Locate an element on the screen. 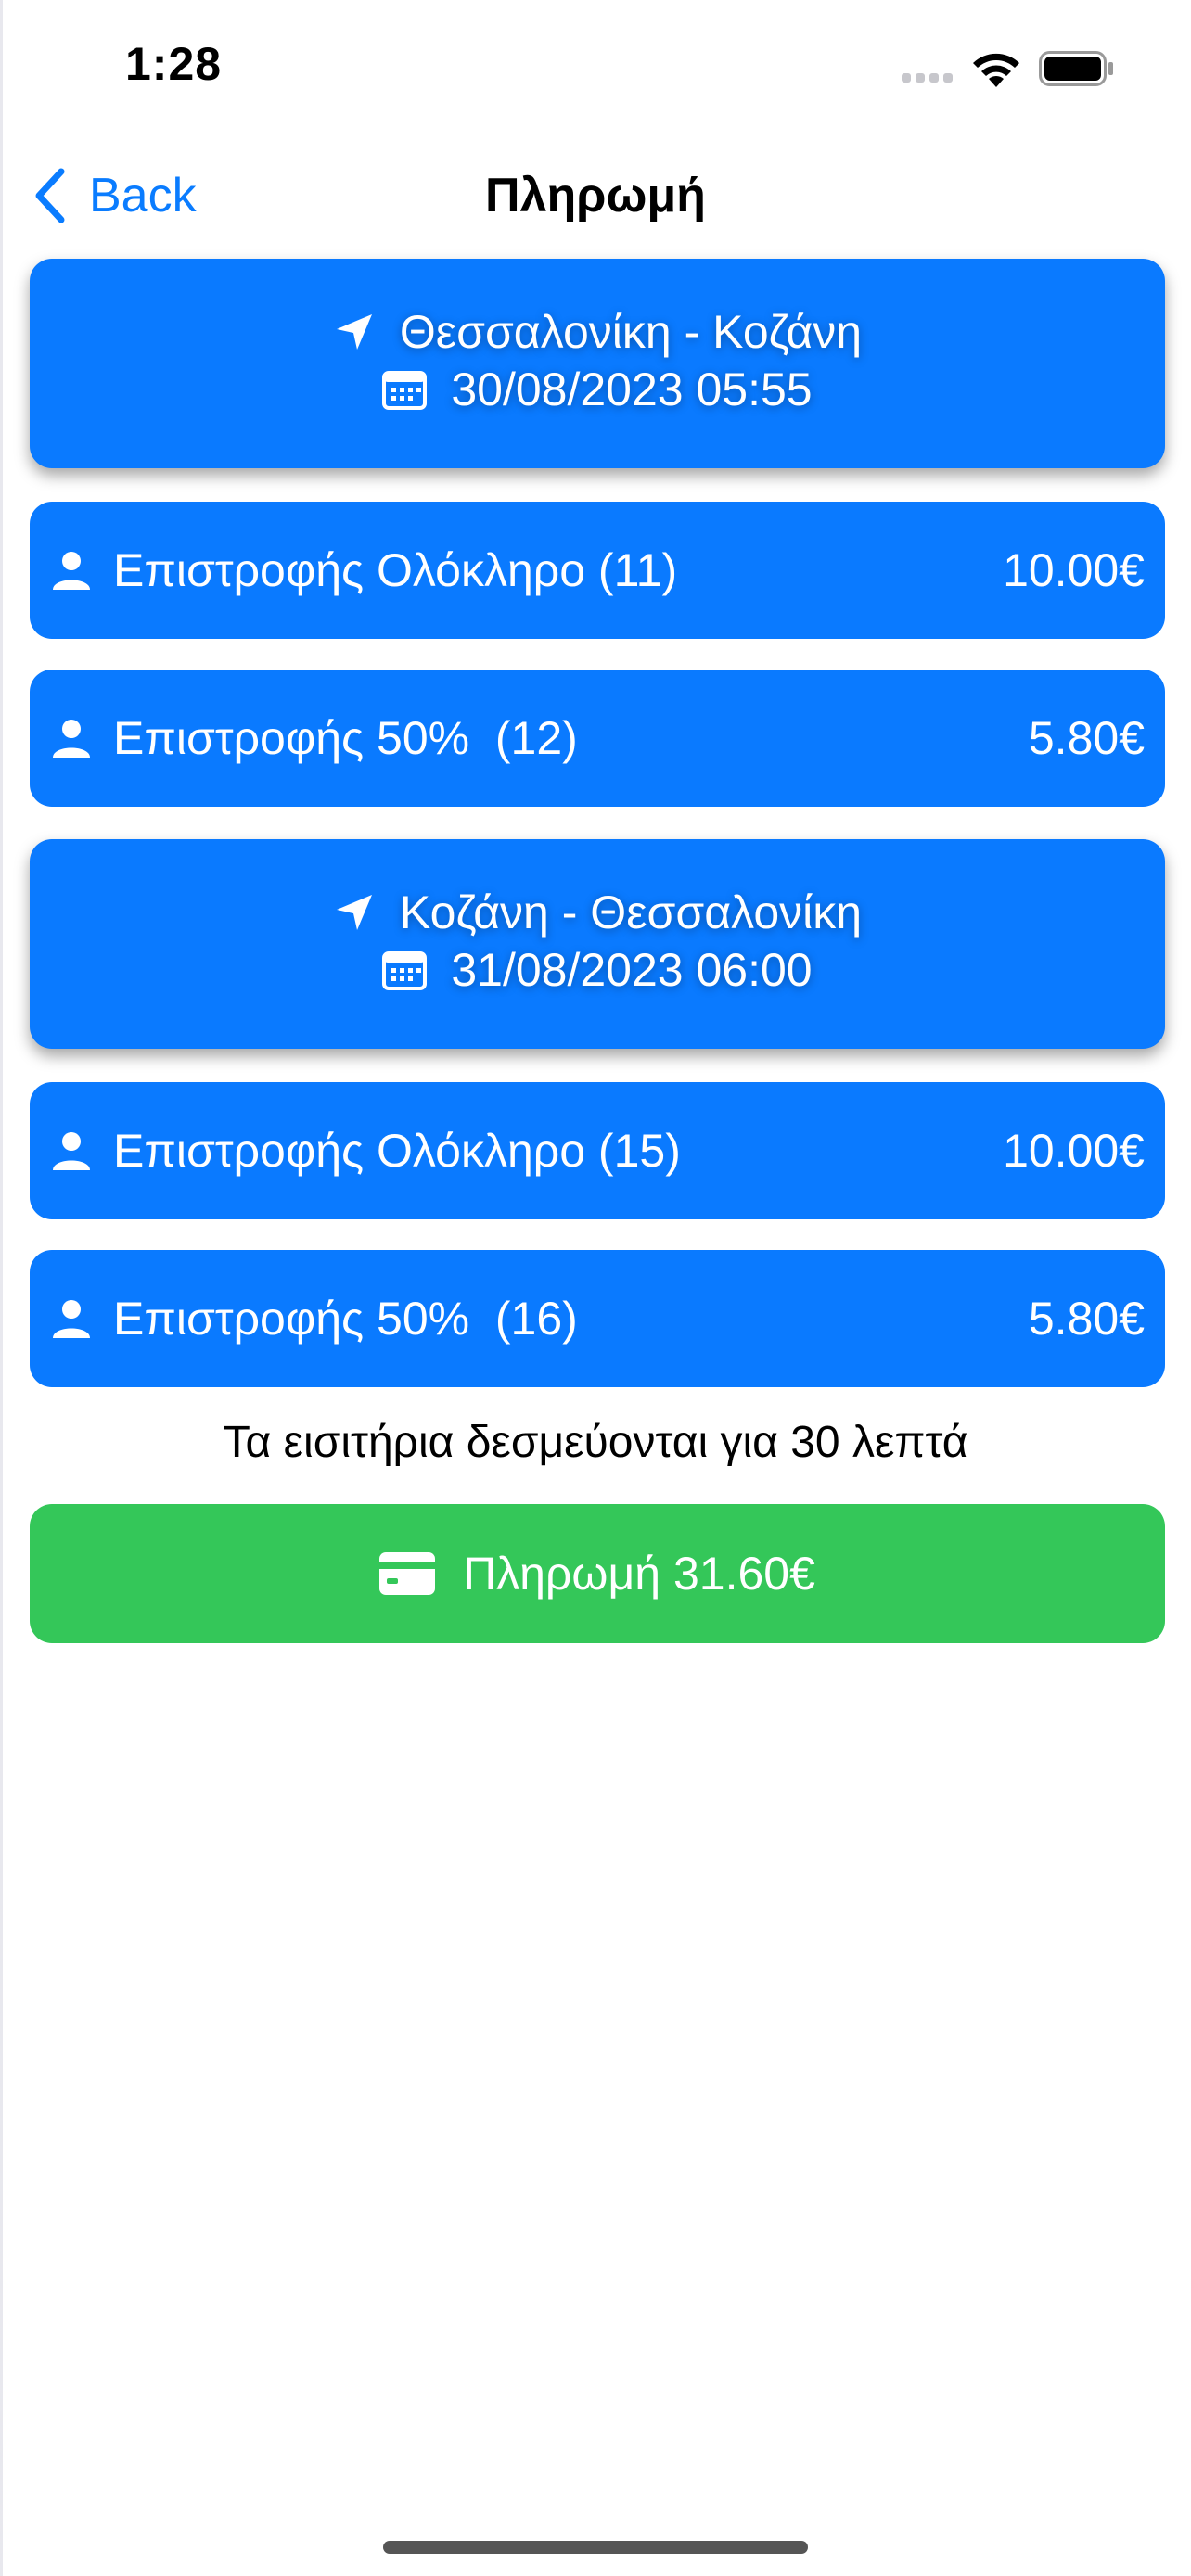  wifi-icon is located at coordinates (996, 70).